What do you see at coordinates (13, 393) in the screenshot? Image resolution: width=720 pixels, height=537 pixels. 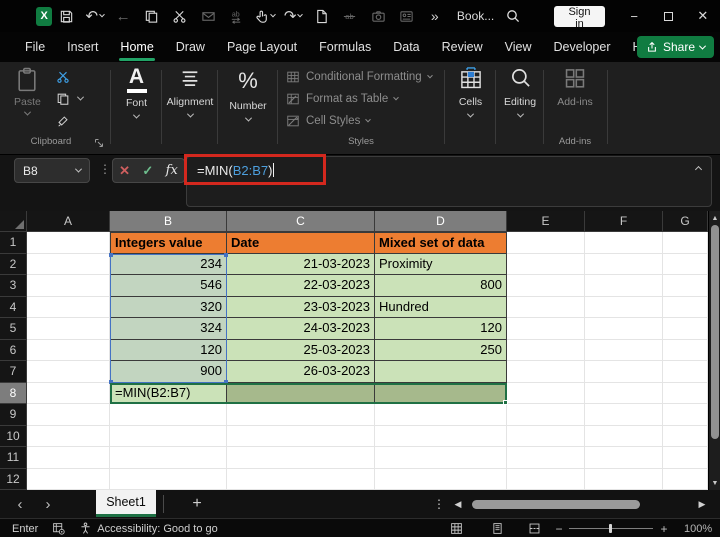 I see `row-header-8: 8` at bounding box center [13, 393].